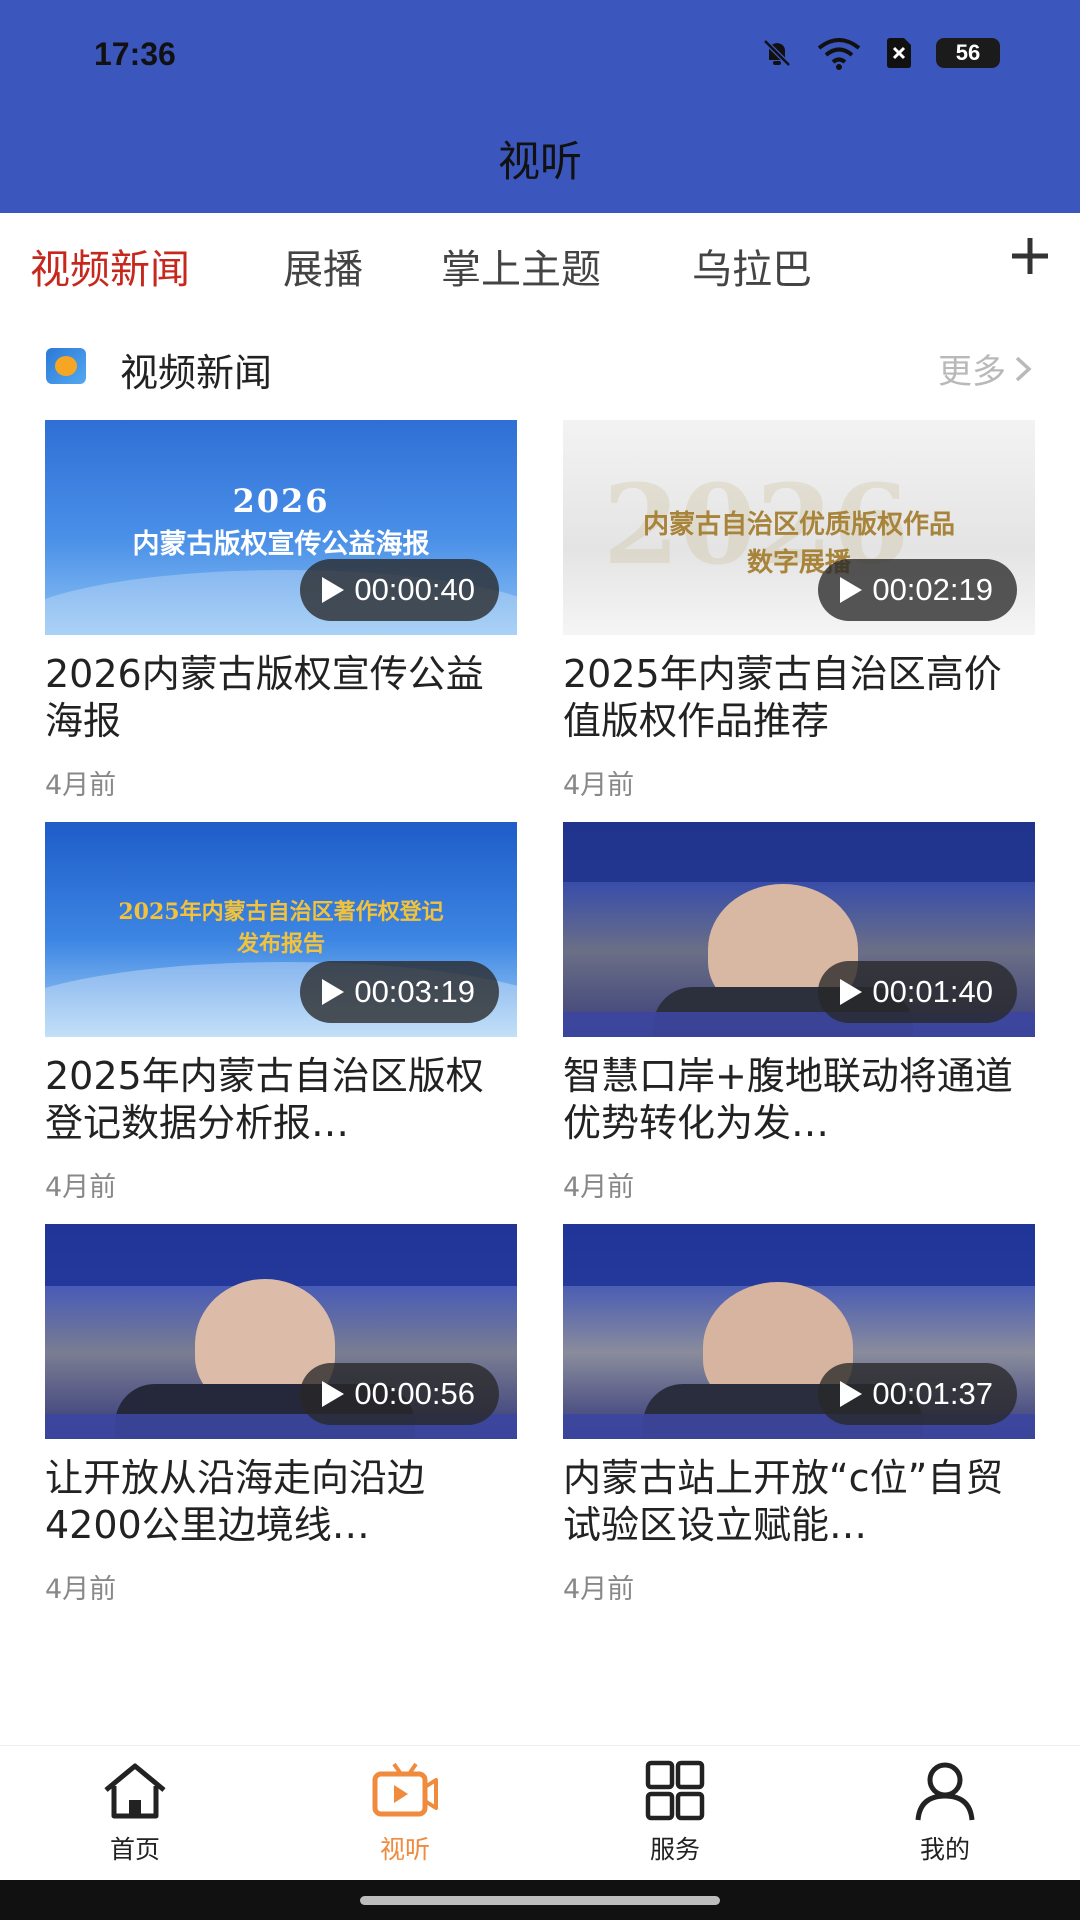 The width and height of the screenshot is (1080, 1920). What do you see at coordinates (945, 1791) in the screenshot?
I see `user-icon` at bounding box center [945, 1791].